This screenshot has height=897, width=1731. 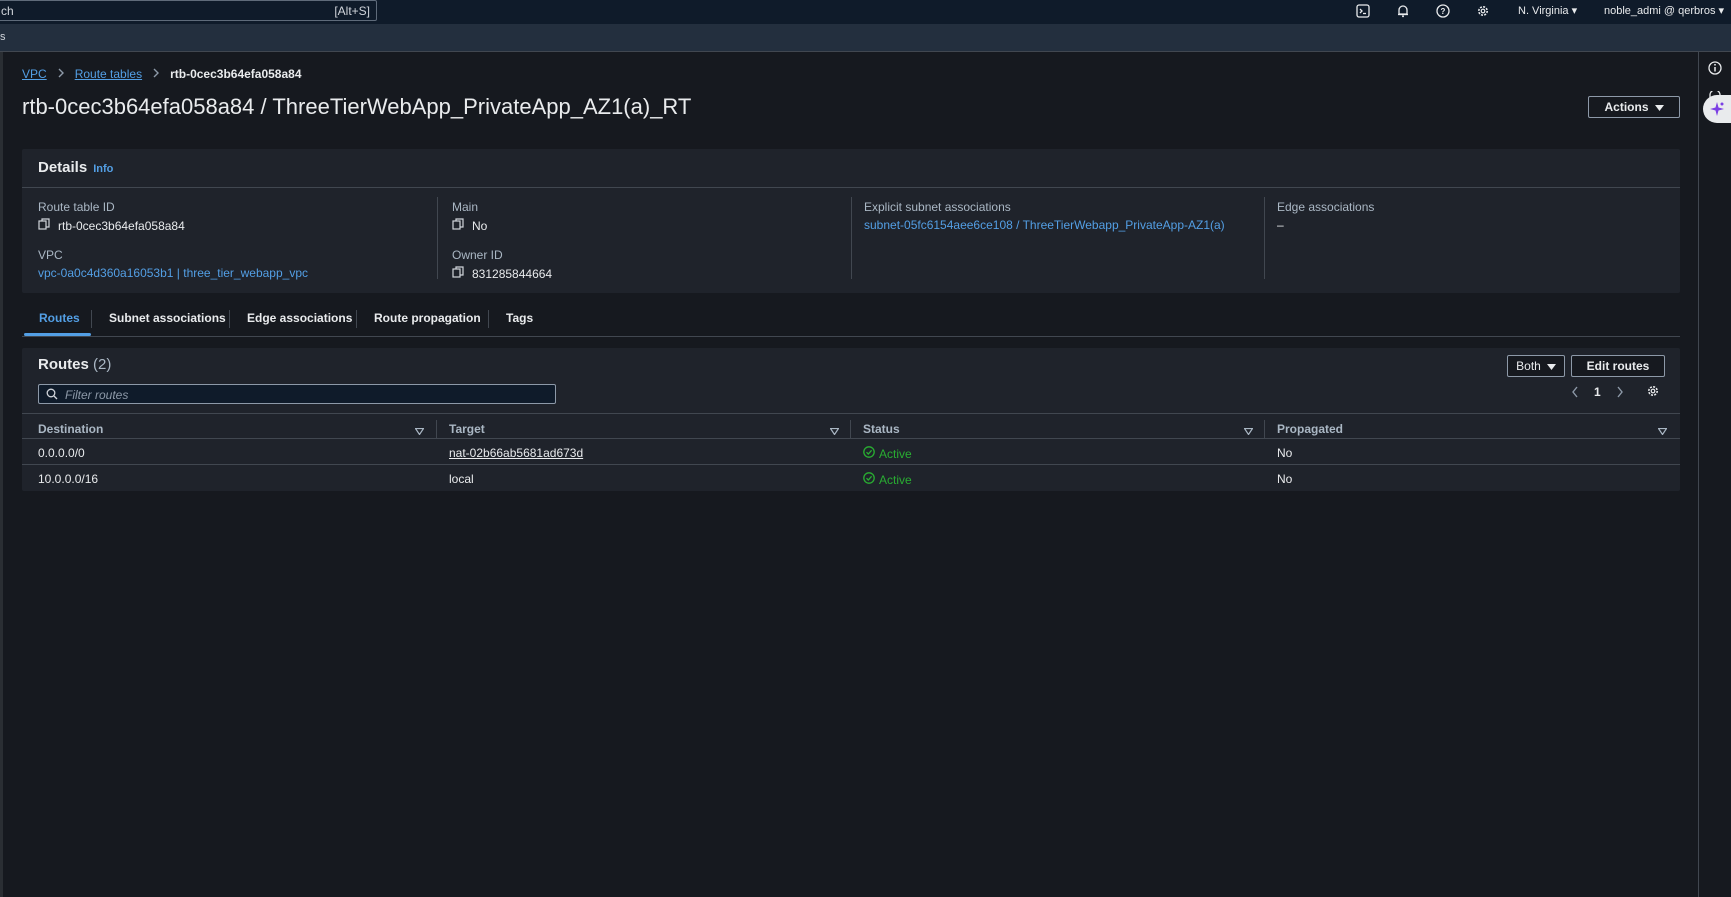 I want to click on region-selector: N. Virginia ▾, so click(x=1547, y=10).